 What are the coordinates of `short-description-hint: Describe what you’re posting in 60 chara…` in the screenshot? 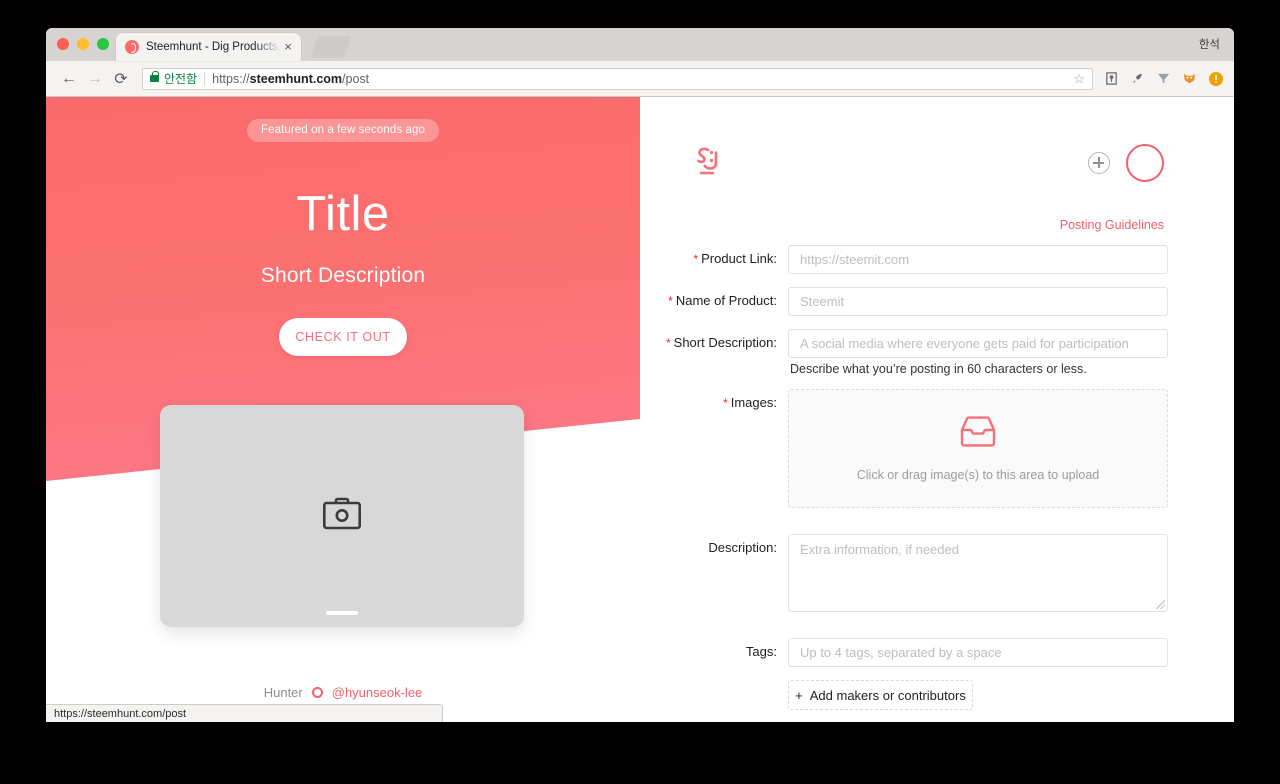 It's located at (938, 369).